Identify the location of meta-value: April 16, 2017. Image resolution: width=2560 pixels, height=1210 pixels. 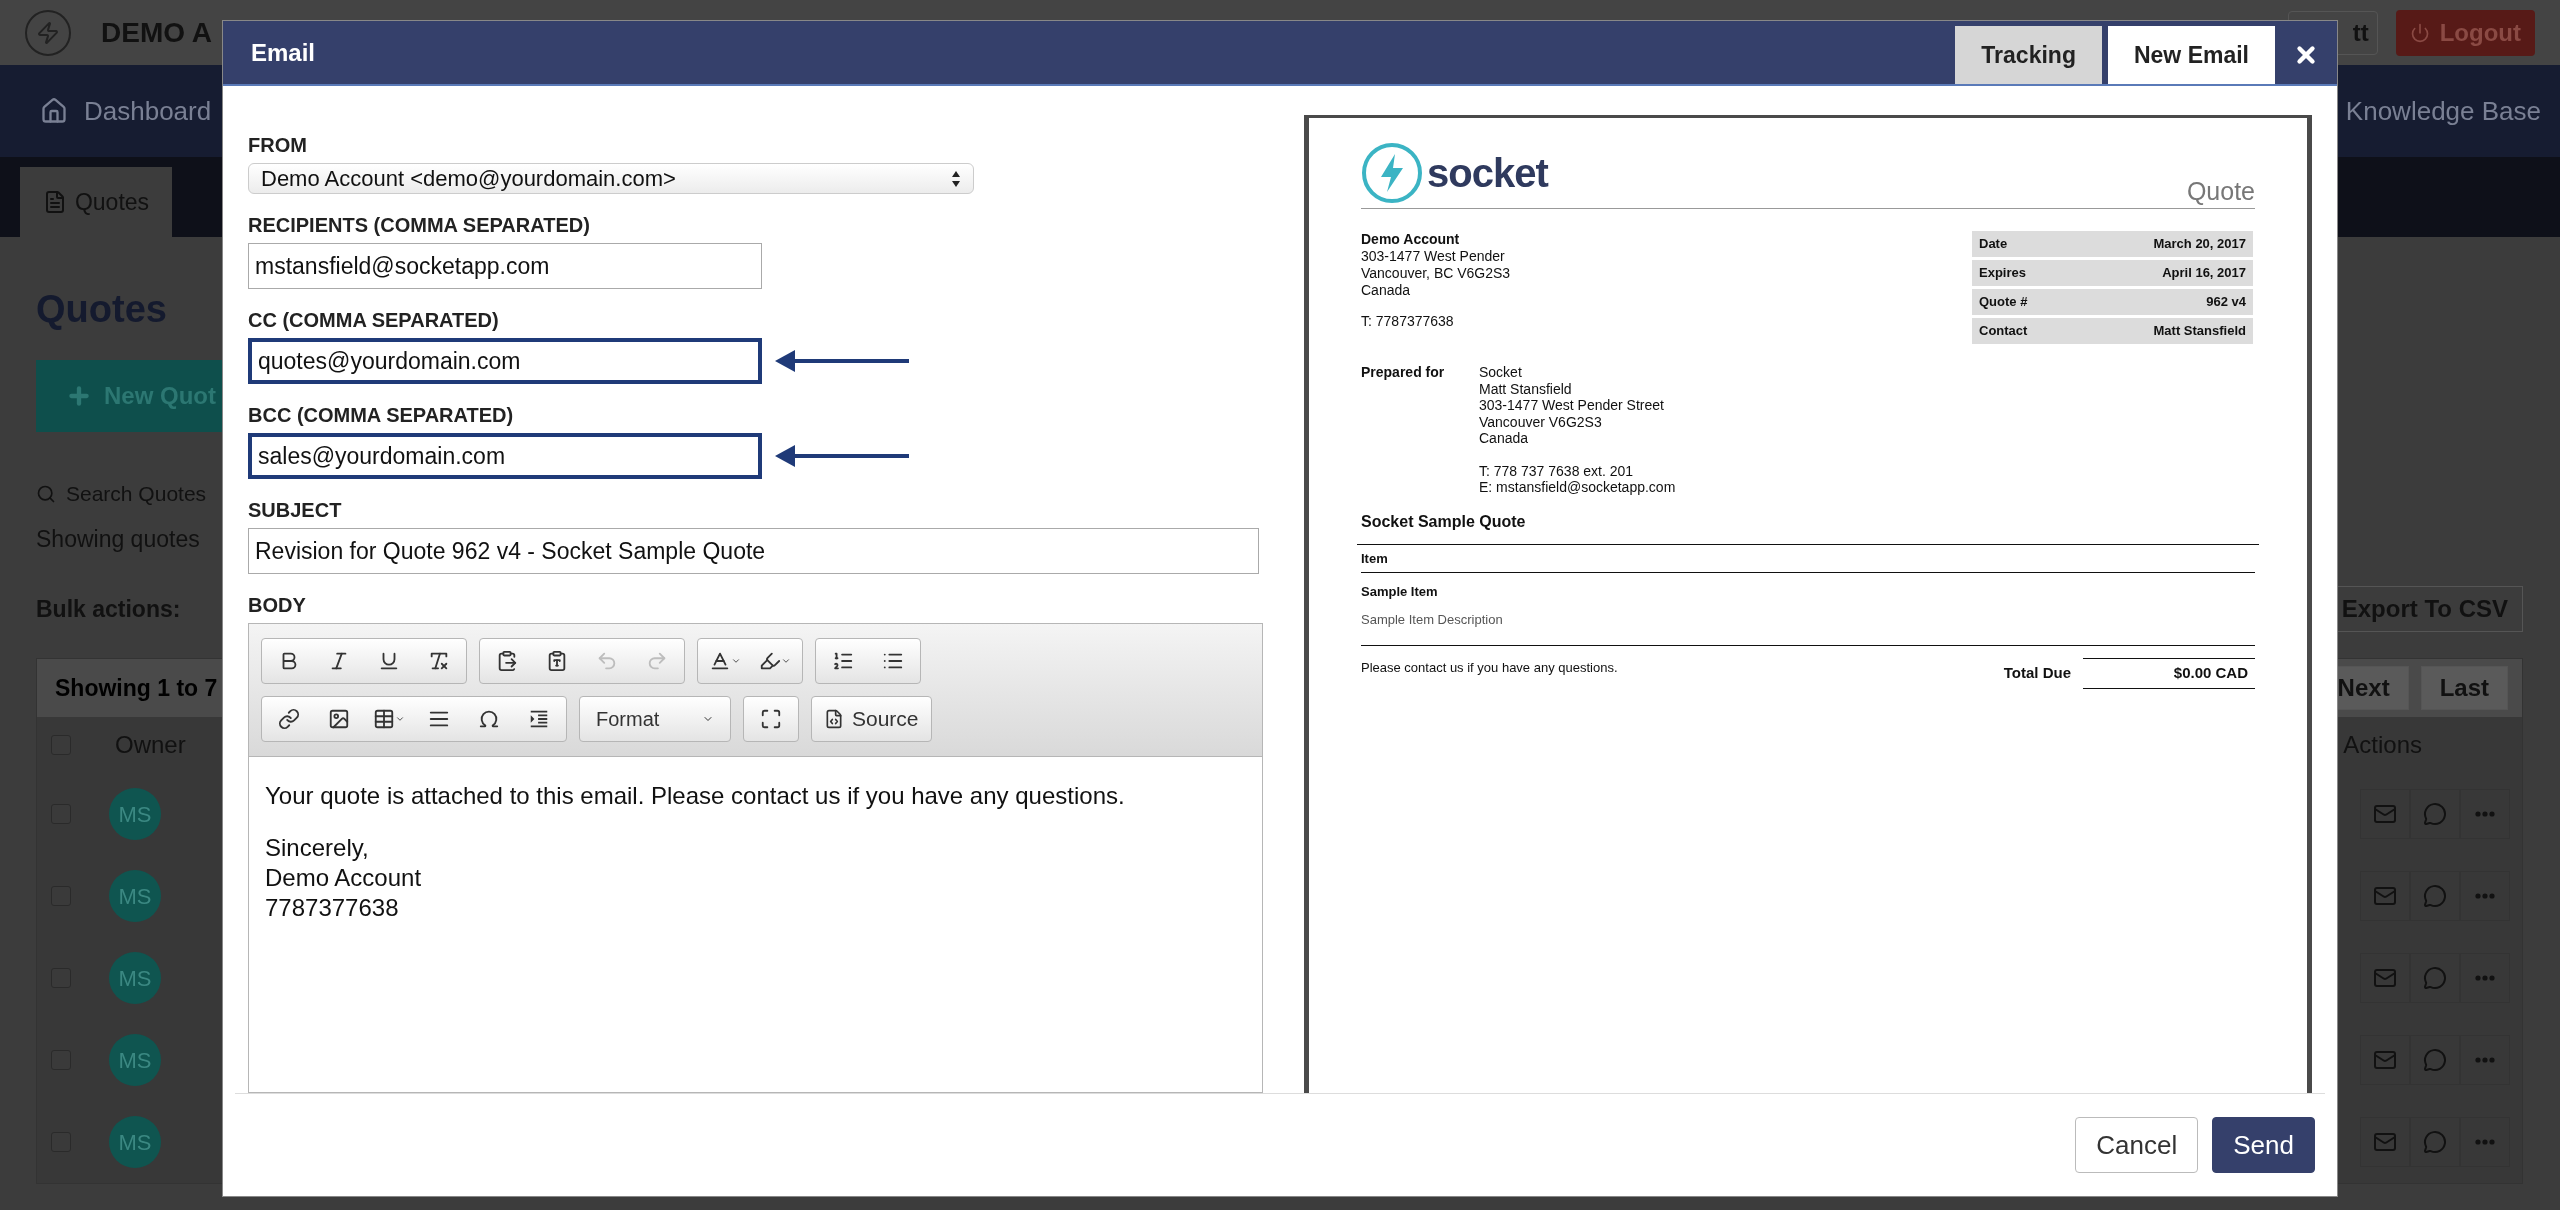
(2204, 273).